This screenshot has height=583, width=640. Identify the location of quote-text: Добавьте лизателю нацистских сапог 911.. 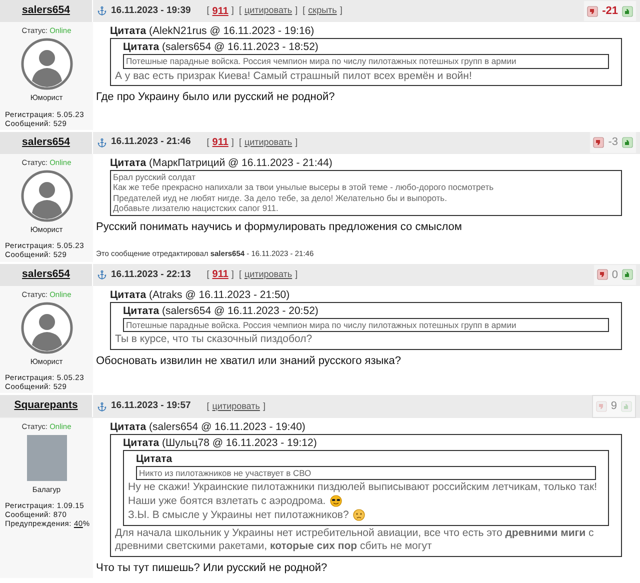
(196, 208).